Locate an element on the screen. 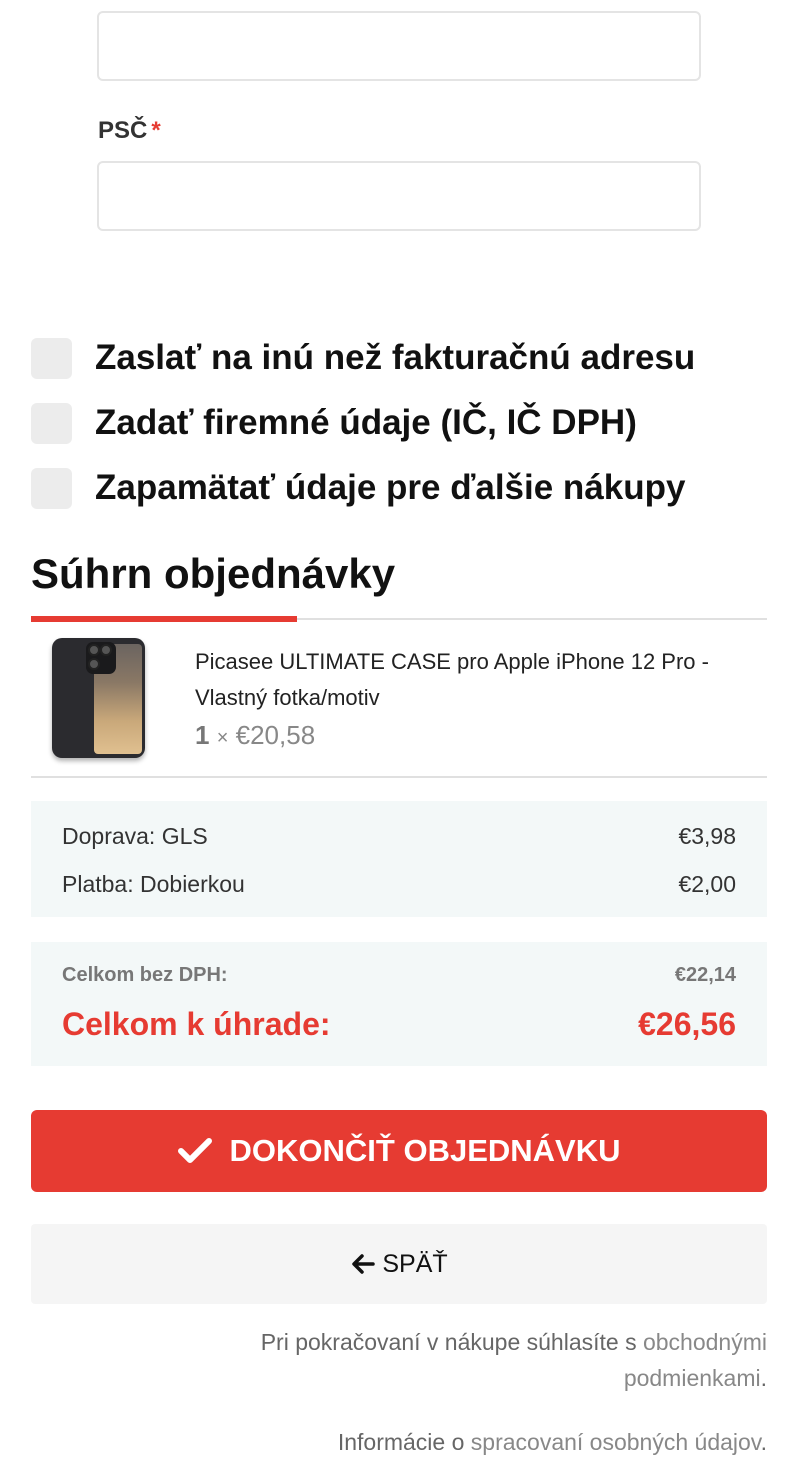 The height and width of the screenshot is (1475, 800). option-label: Zapamätať údaje pre ďalšie nákupy is located at coordinates (390, 487).